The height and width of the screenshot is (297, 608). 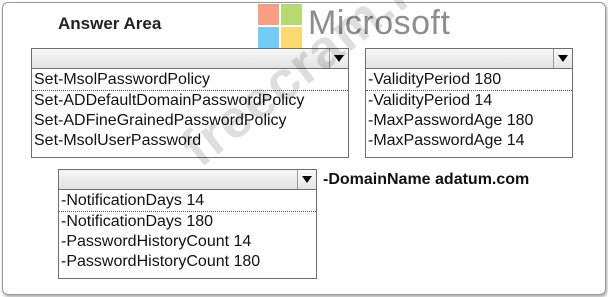 What do you see at coordinates (469, 80) in the screenshot?
I see `dropdown-option: -ValidityPeriod 180` at bounding box center [469, 80].